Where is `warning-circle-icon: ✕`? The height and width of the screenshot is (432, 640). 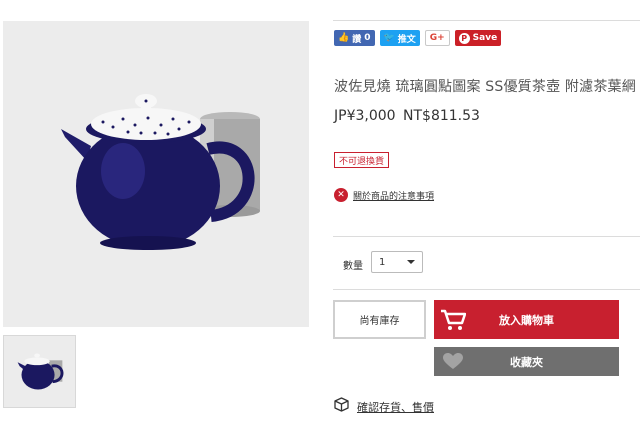
warning-circle-icon: ✕ is located at coordinates (341, 195).